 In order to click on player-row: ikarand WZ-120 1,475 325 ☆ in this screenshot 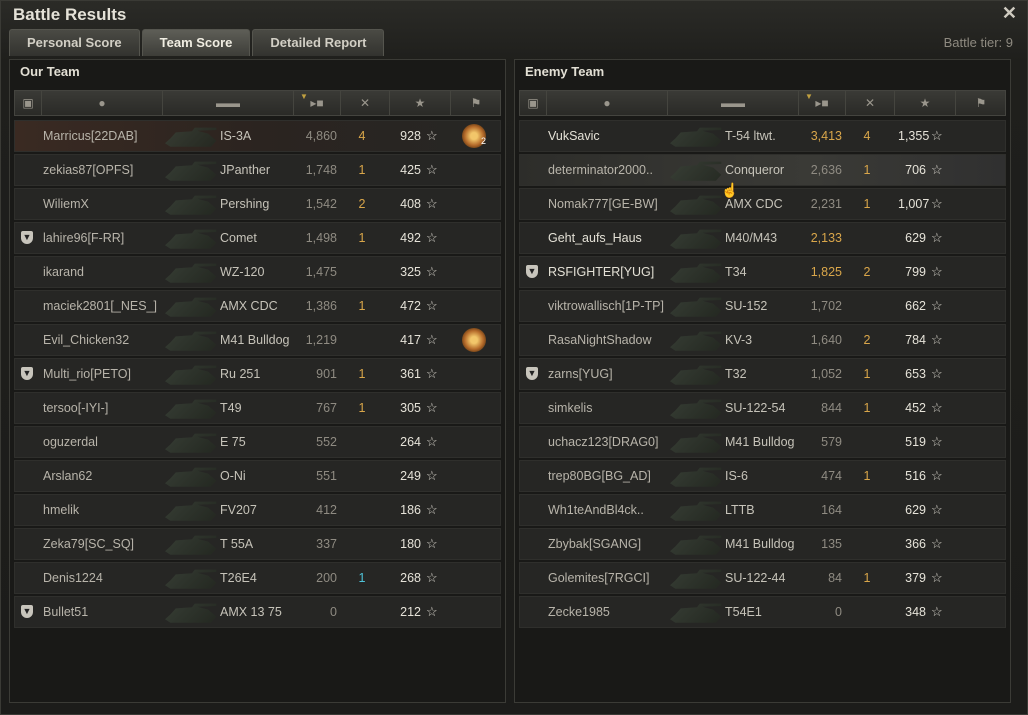, I will do `click(257, 272)`.